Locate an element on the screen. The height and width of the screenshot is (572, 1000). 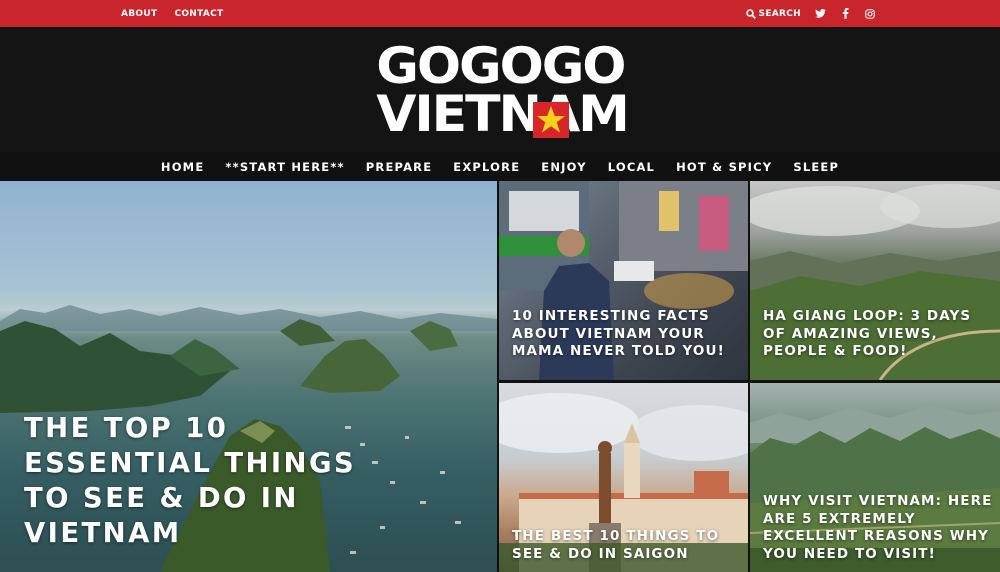
top-actions: SEARCH is located at coordinates (810, 13).